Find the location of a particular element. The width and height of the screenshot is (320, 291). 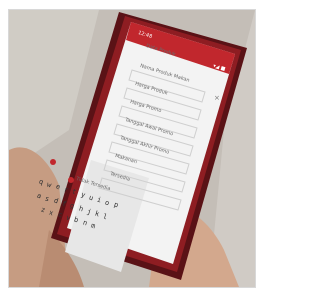

radio-tidak-tersedia is located at coordinates (71, 180).